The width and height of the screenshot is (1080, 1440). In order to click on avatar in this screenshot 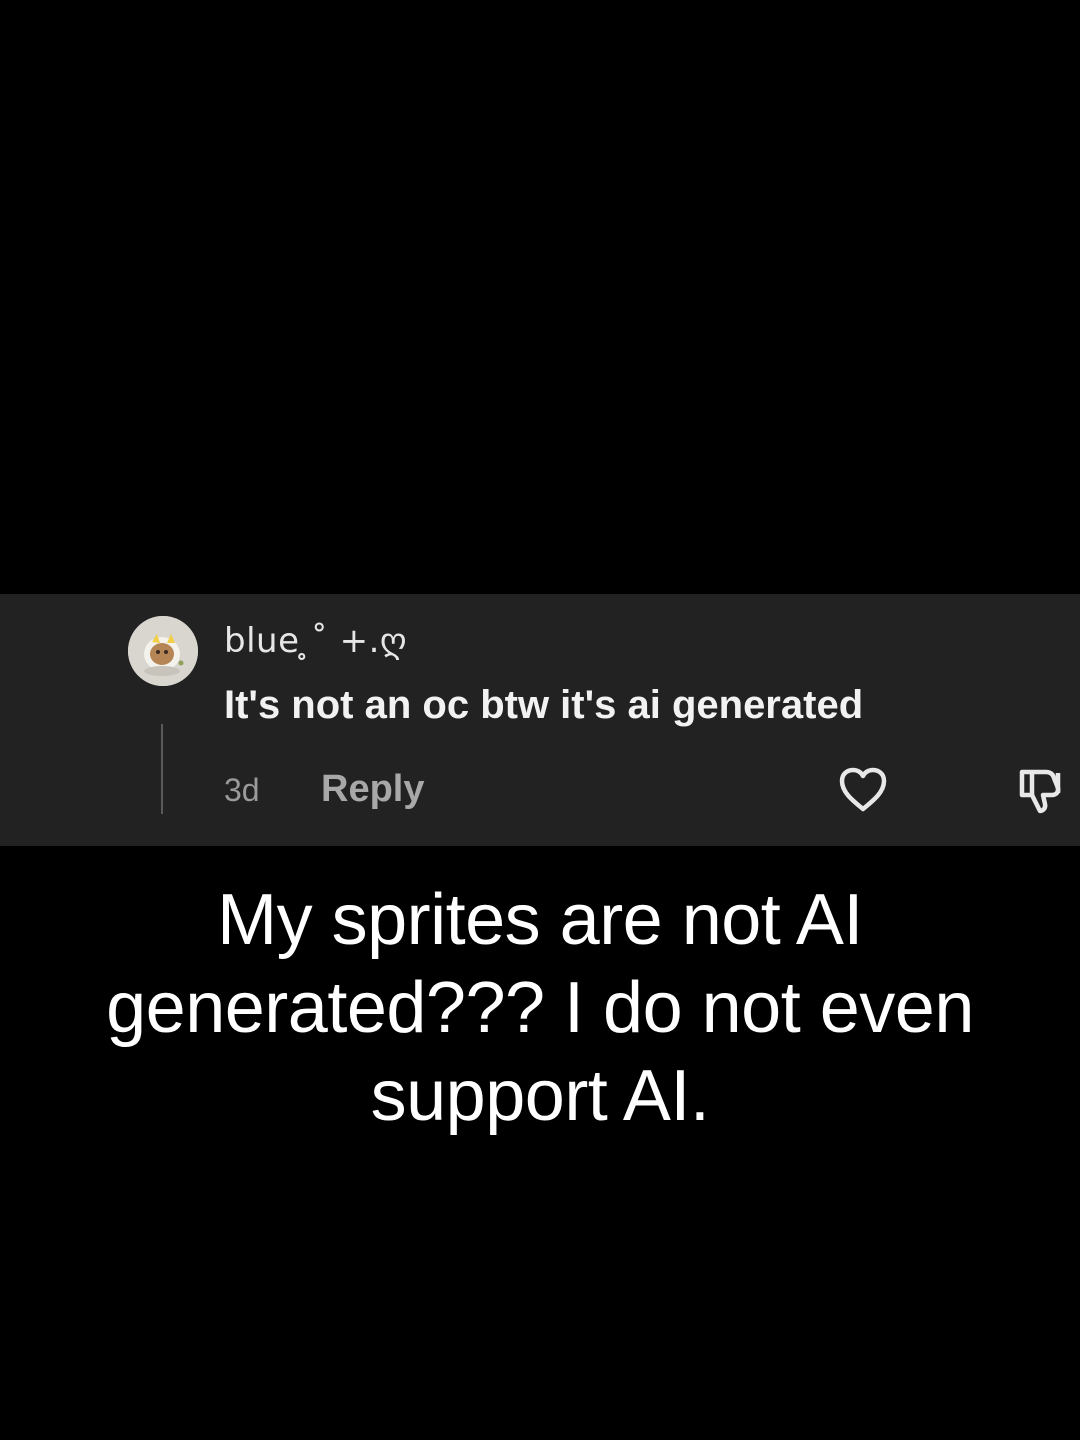, I will do `click(163, 651)`.